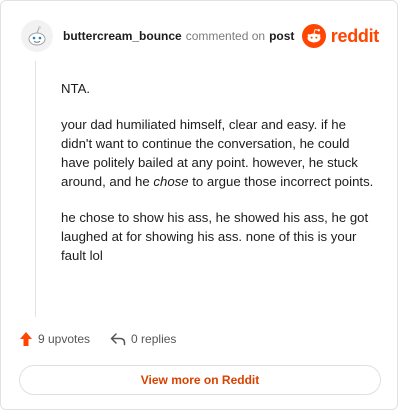  I want to click on reddit-logo: reddit, so click(340, 36).